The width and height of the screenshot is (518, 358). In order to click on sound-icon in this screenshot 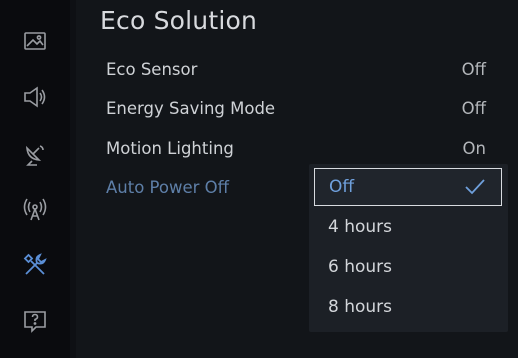, I will do `click(35, 97)`.